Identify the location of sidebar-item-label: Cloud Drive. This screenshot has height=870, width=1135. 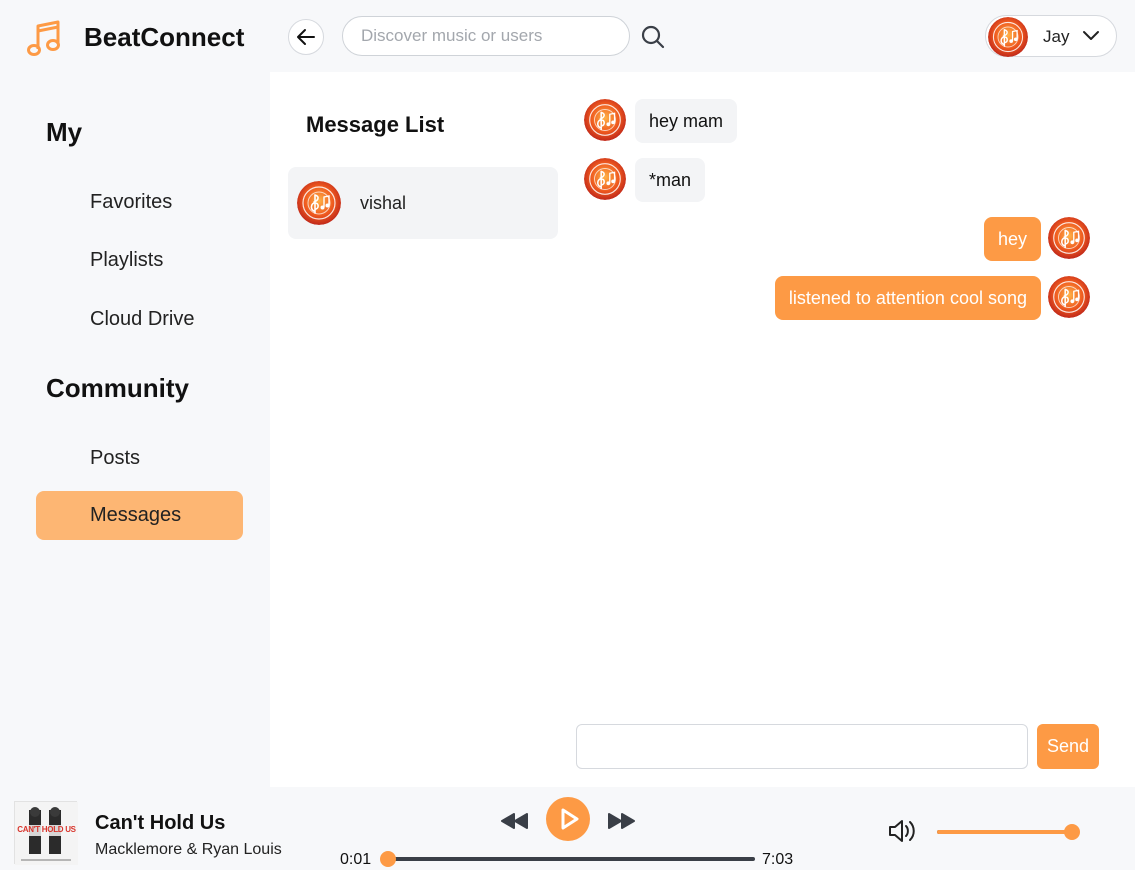
(142, 319).